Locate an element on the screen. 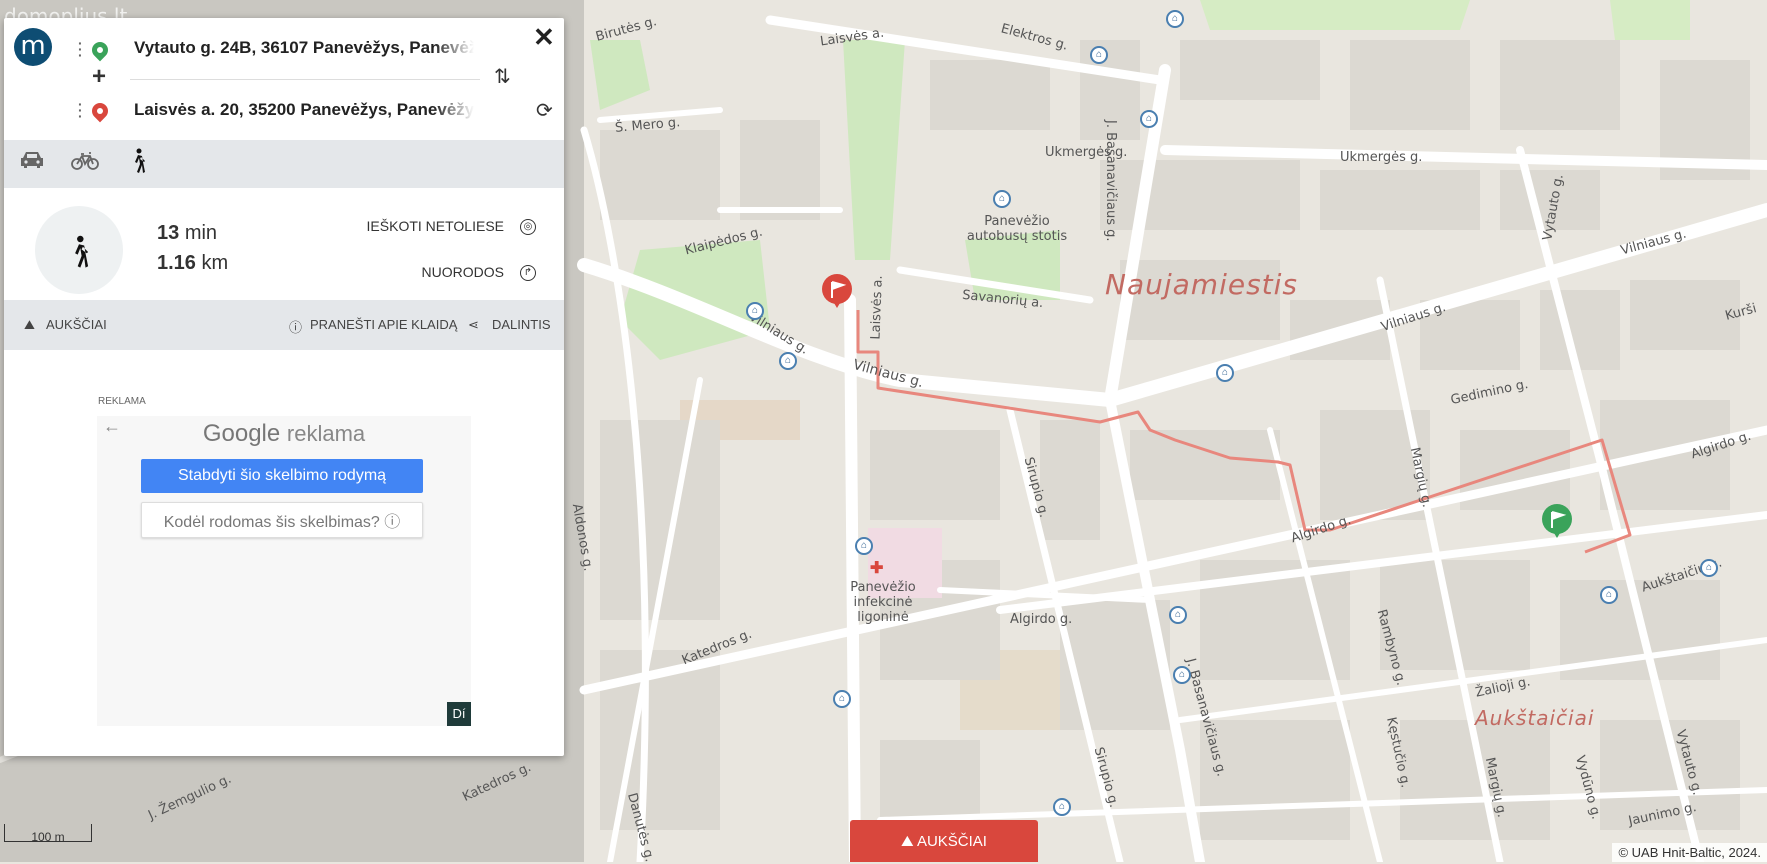 Image resolution: width=1767 pixels, height=864 pixels. elevation-button: ⛰ AUKŠČIAI is located at coordinates (944, 841).